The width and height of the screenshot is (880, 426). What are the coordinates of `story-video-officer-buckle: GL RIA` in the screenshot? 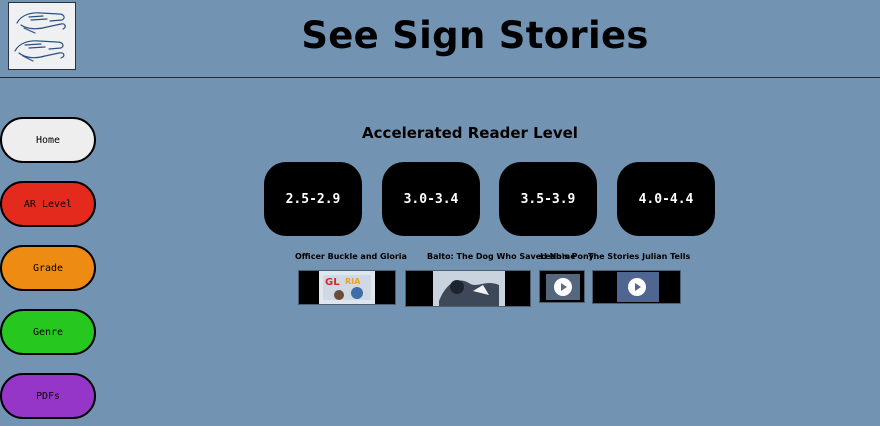 It's located at (347, 287).